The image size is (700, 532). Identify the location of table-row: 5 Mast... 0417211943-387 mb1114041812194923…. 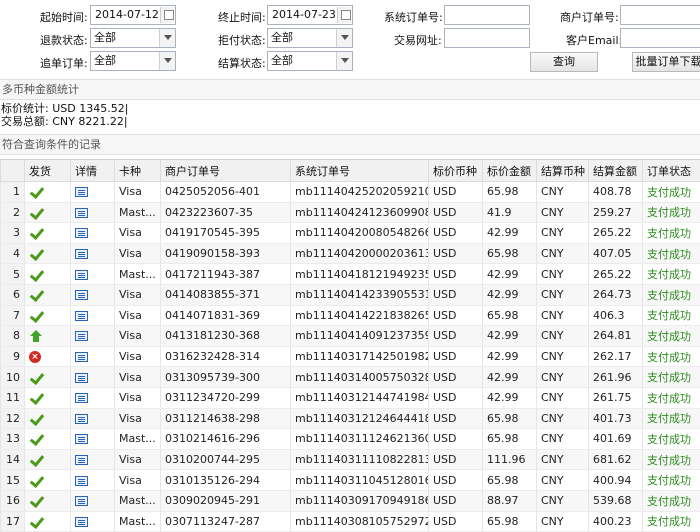
(350, 274).